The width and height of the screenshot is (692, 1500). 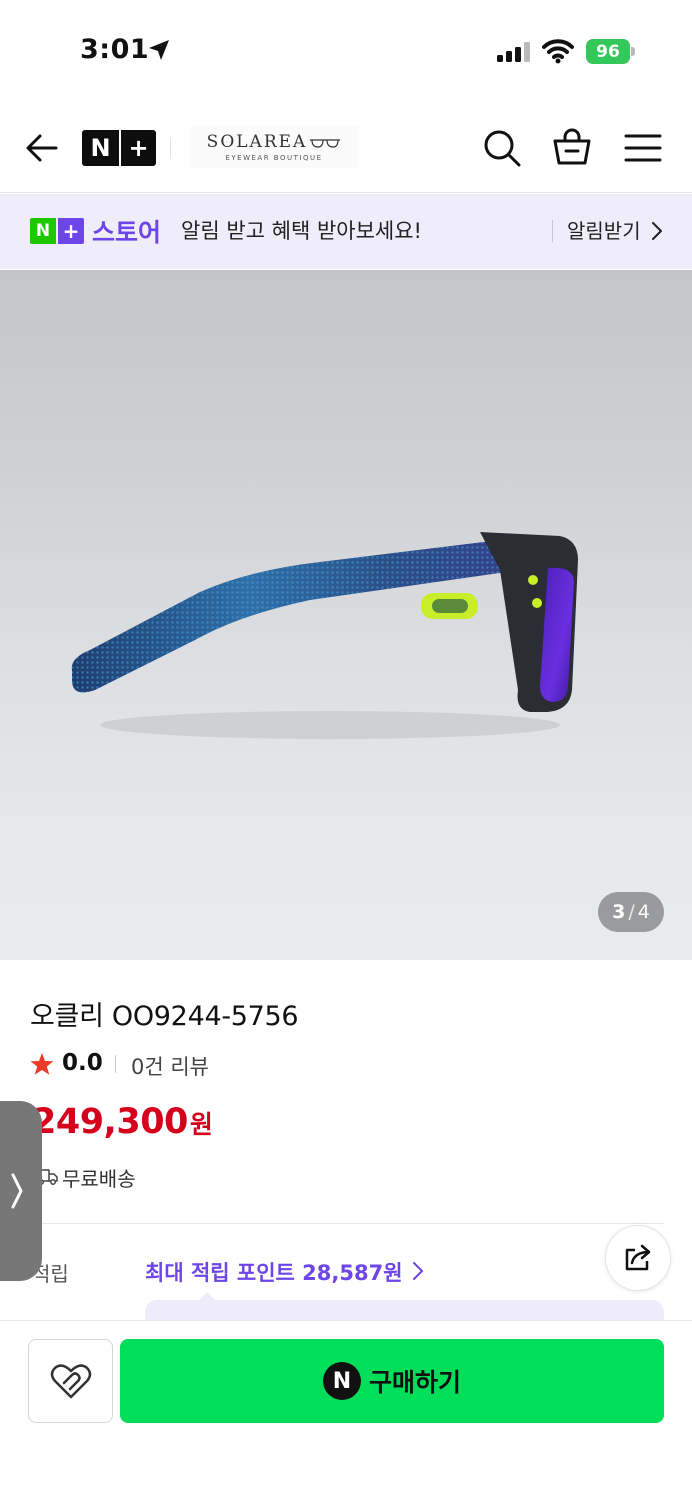 I want to click on nplus-logo: N +, so click(x=119, y=148).